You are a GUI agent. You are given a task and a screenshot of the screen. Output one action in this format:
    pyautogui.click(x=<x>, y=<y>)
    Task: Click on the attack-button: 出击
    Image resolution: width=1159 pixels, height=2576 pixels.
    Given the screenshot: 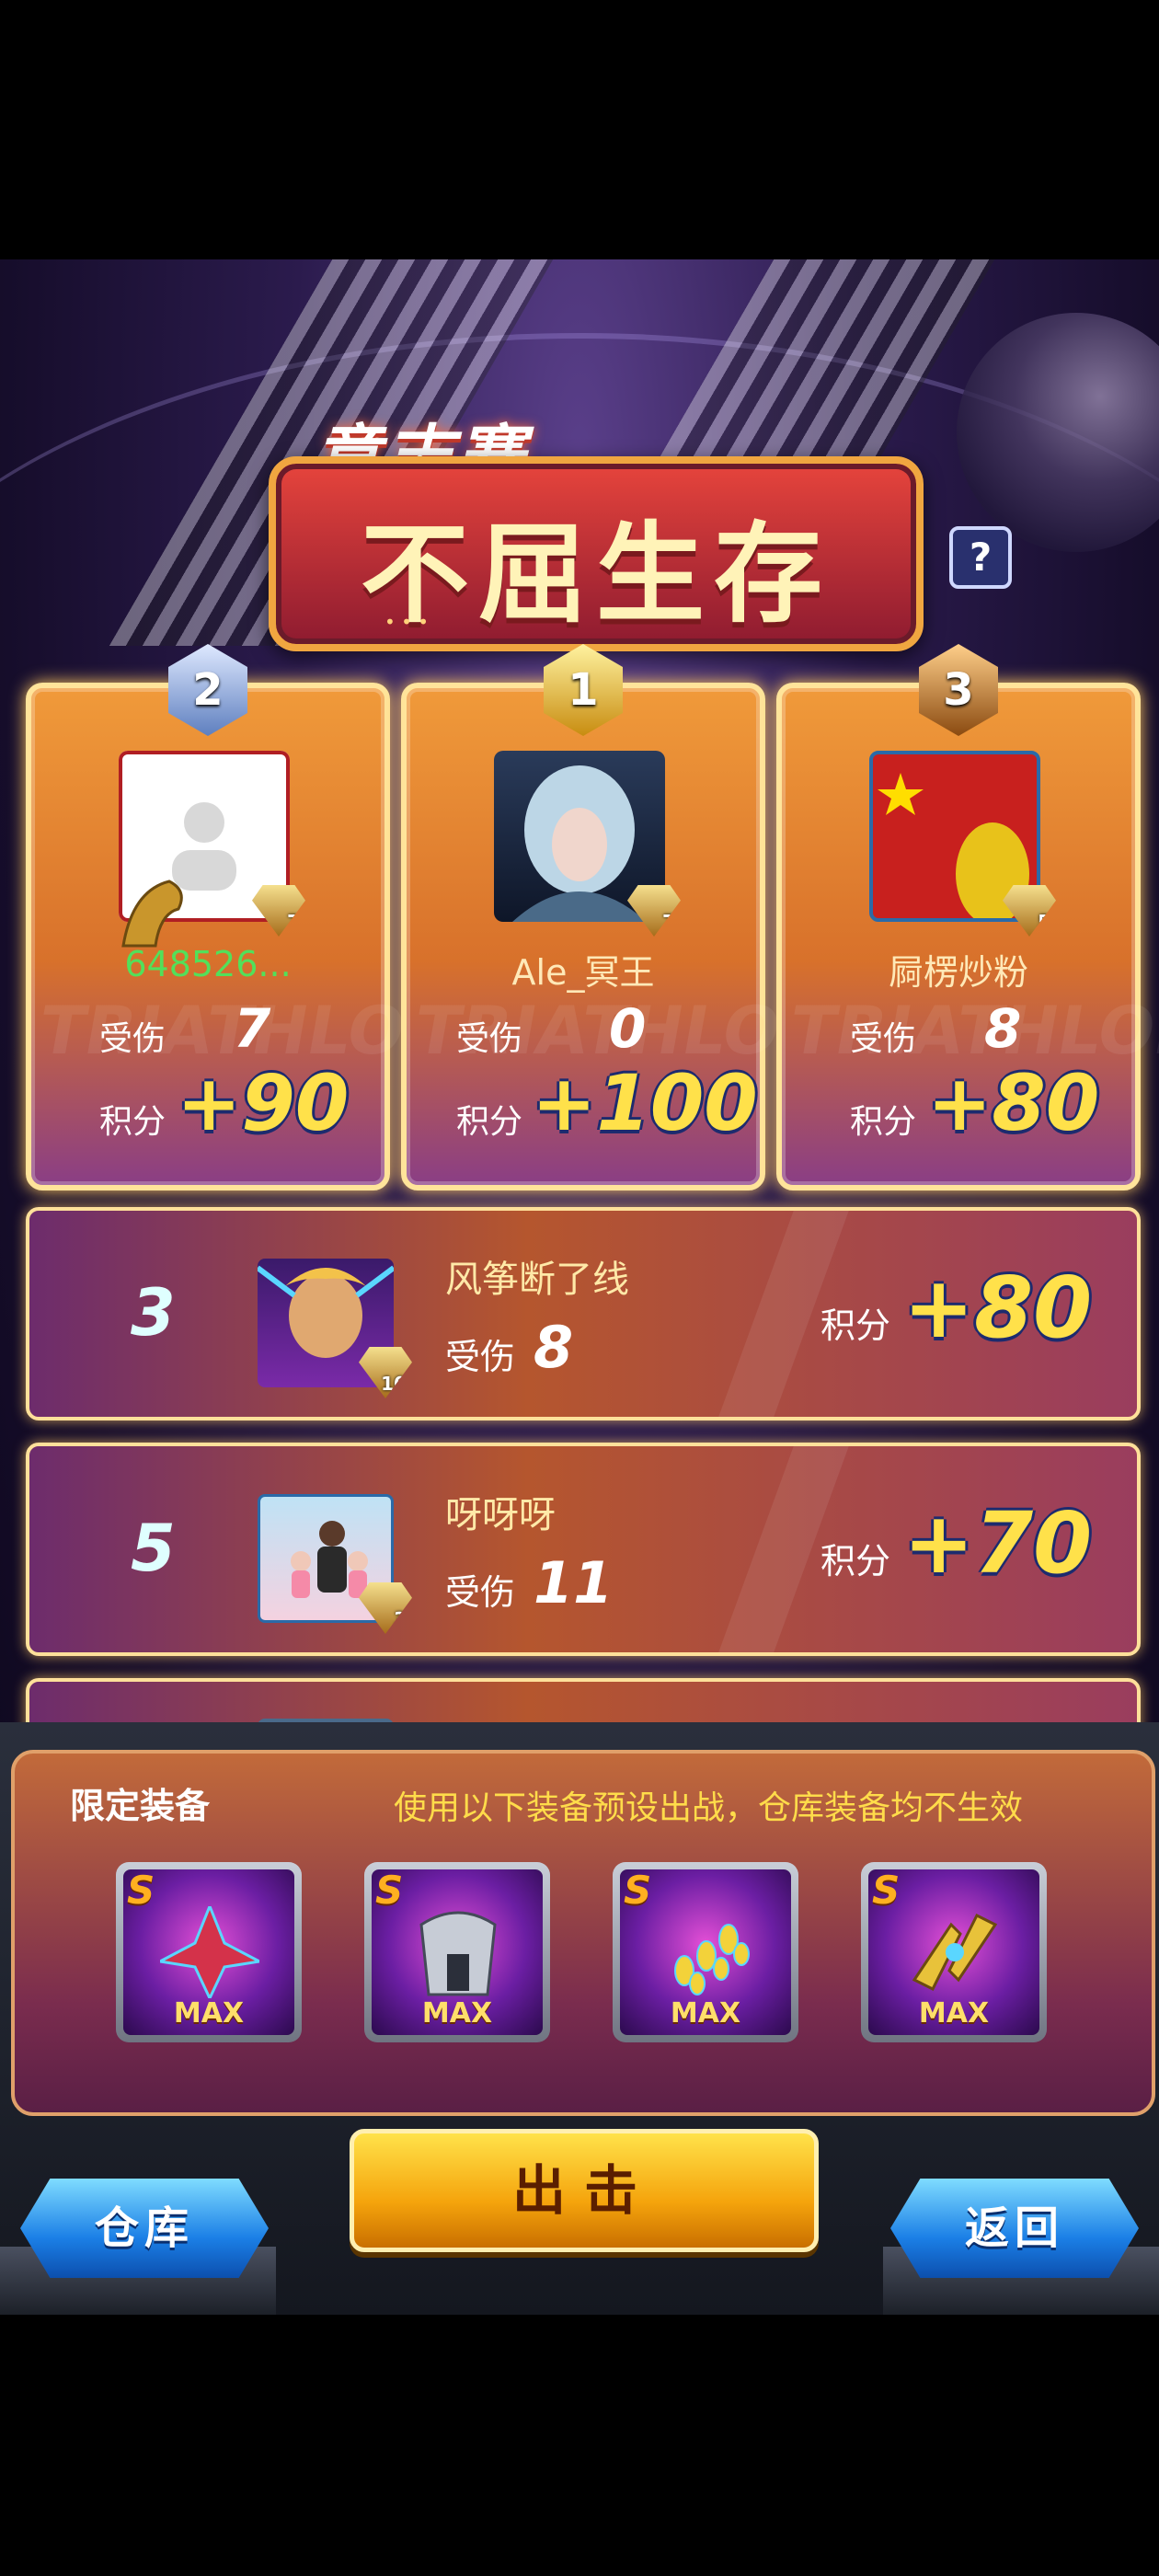 What is the action you would take?
    pyautogui.click(x=584, y=2190)
    